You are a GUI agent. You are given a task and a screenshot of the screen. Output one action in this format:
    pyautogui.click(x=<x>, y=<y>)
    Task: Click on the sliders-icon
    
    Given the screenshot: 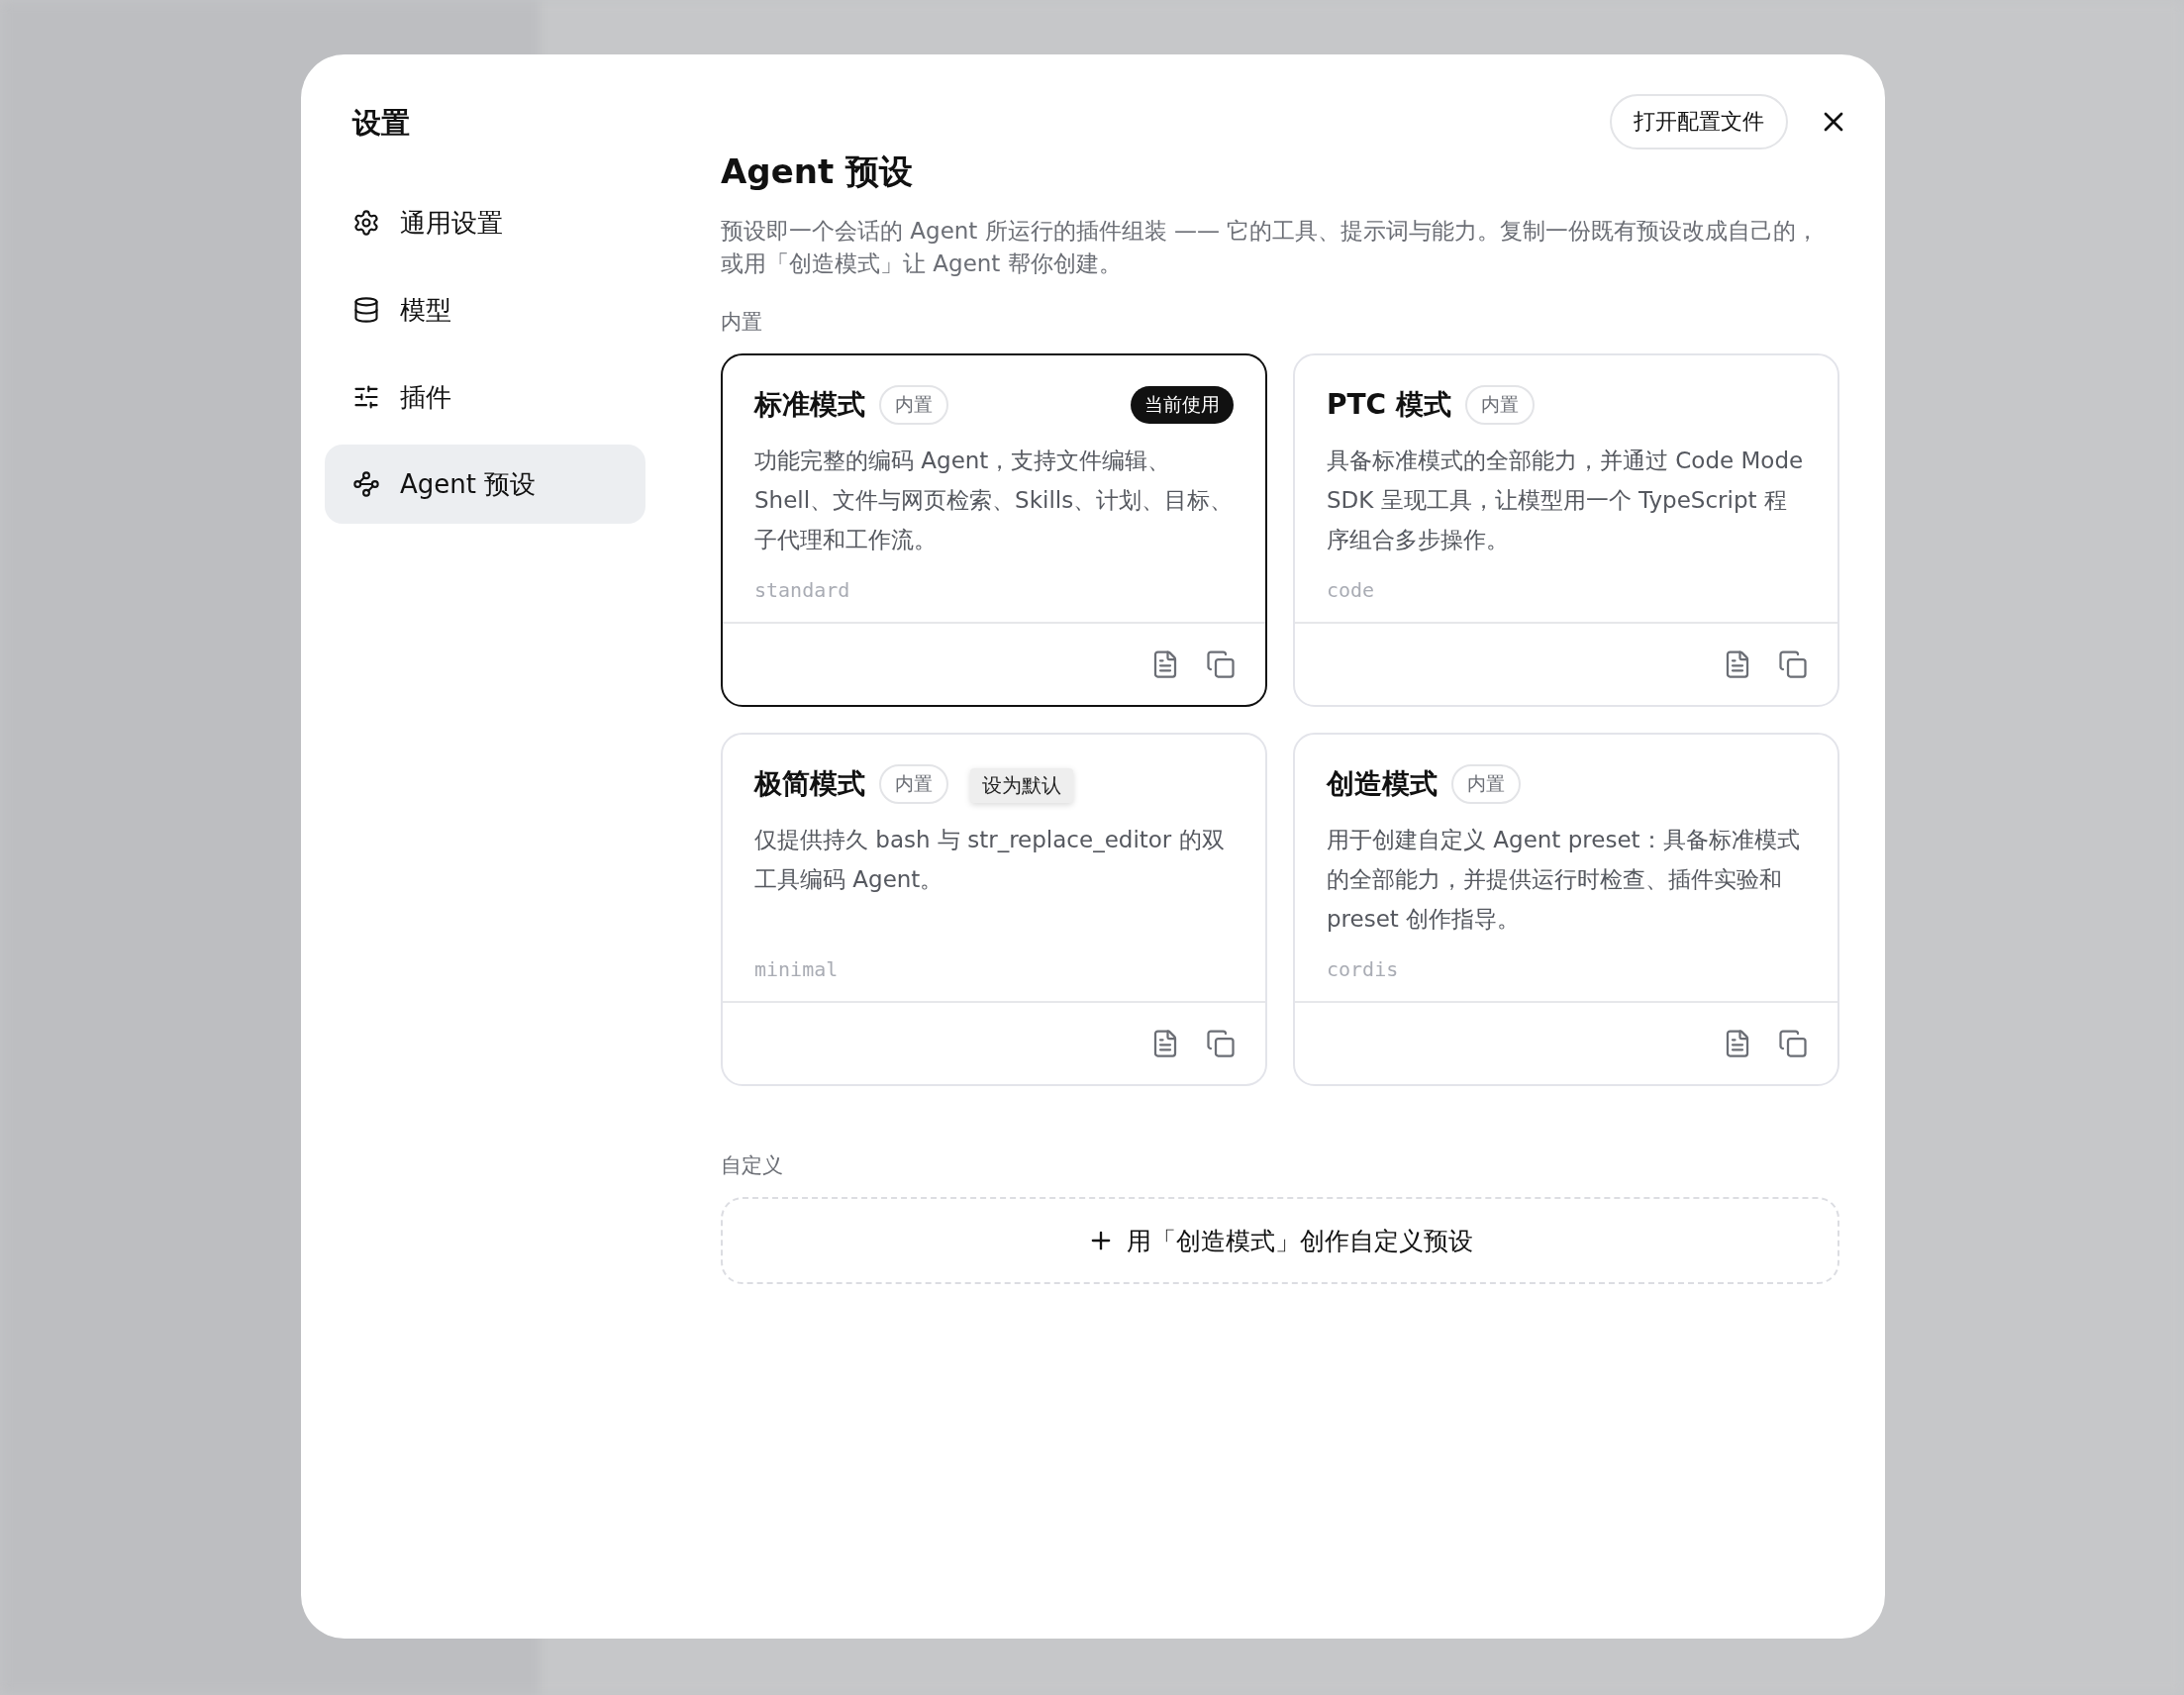 What is the action you would take?
    pyautogui.click(x=366, y=397)
    